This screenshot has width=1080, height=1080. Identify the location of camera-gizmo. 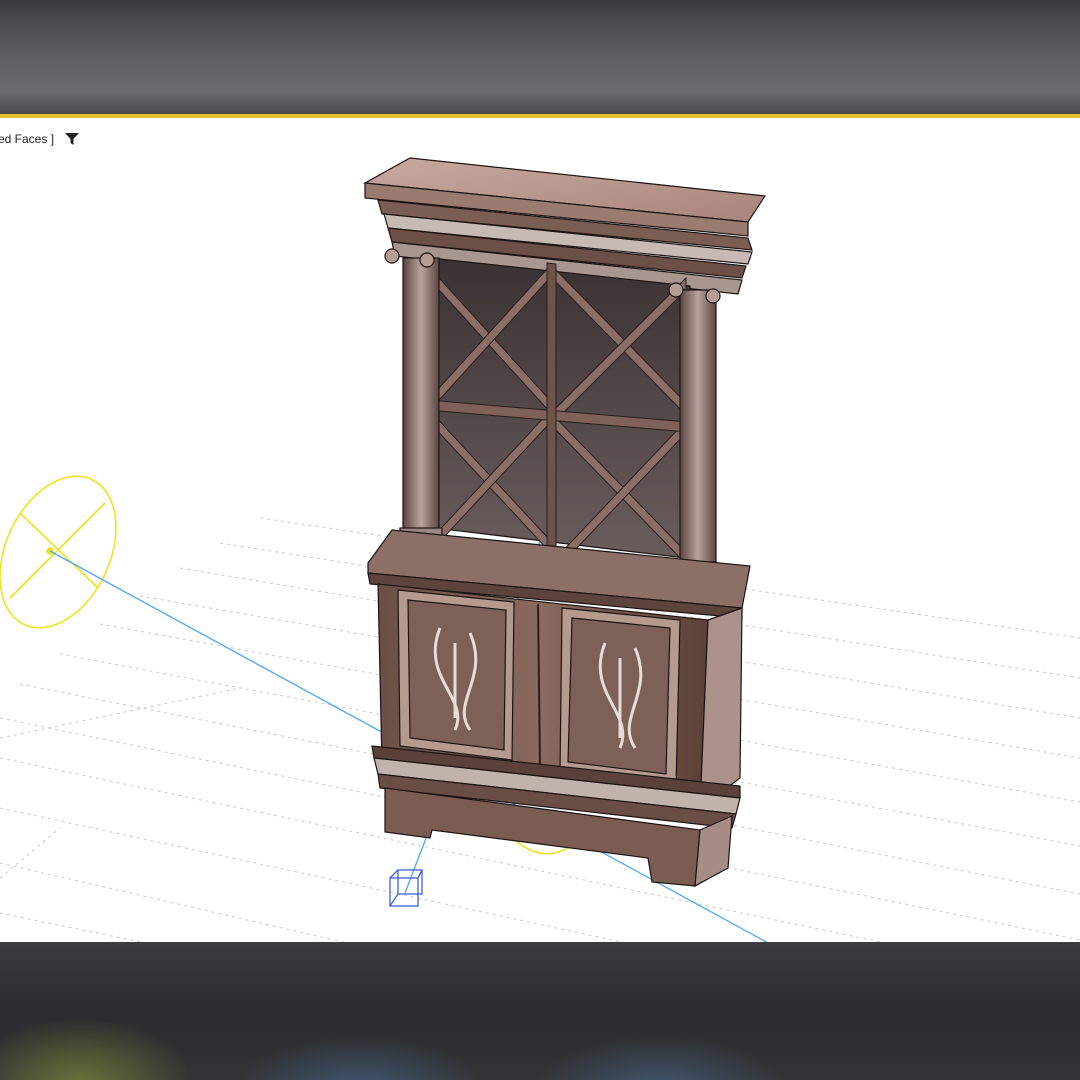
(406, 888).